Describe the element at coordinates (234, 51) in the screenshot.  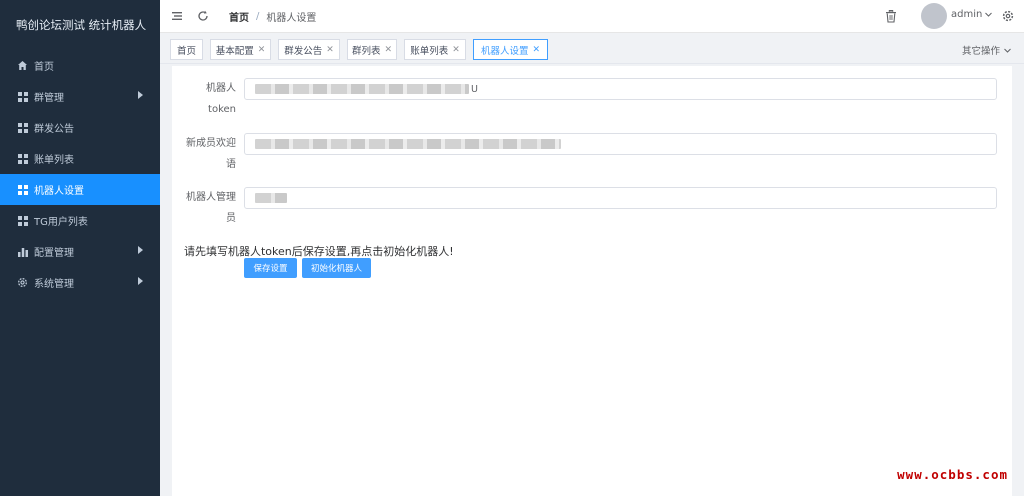
I see `tab-label: 基本配置` at that location.